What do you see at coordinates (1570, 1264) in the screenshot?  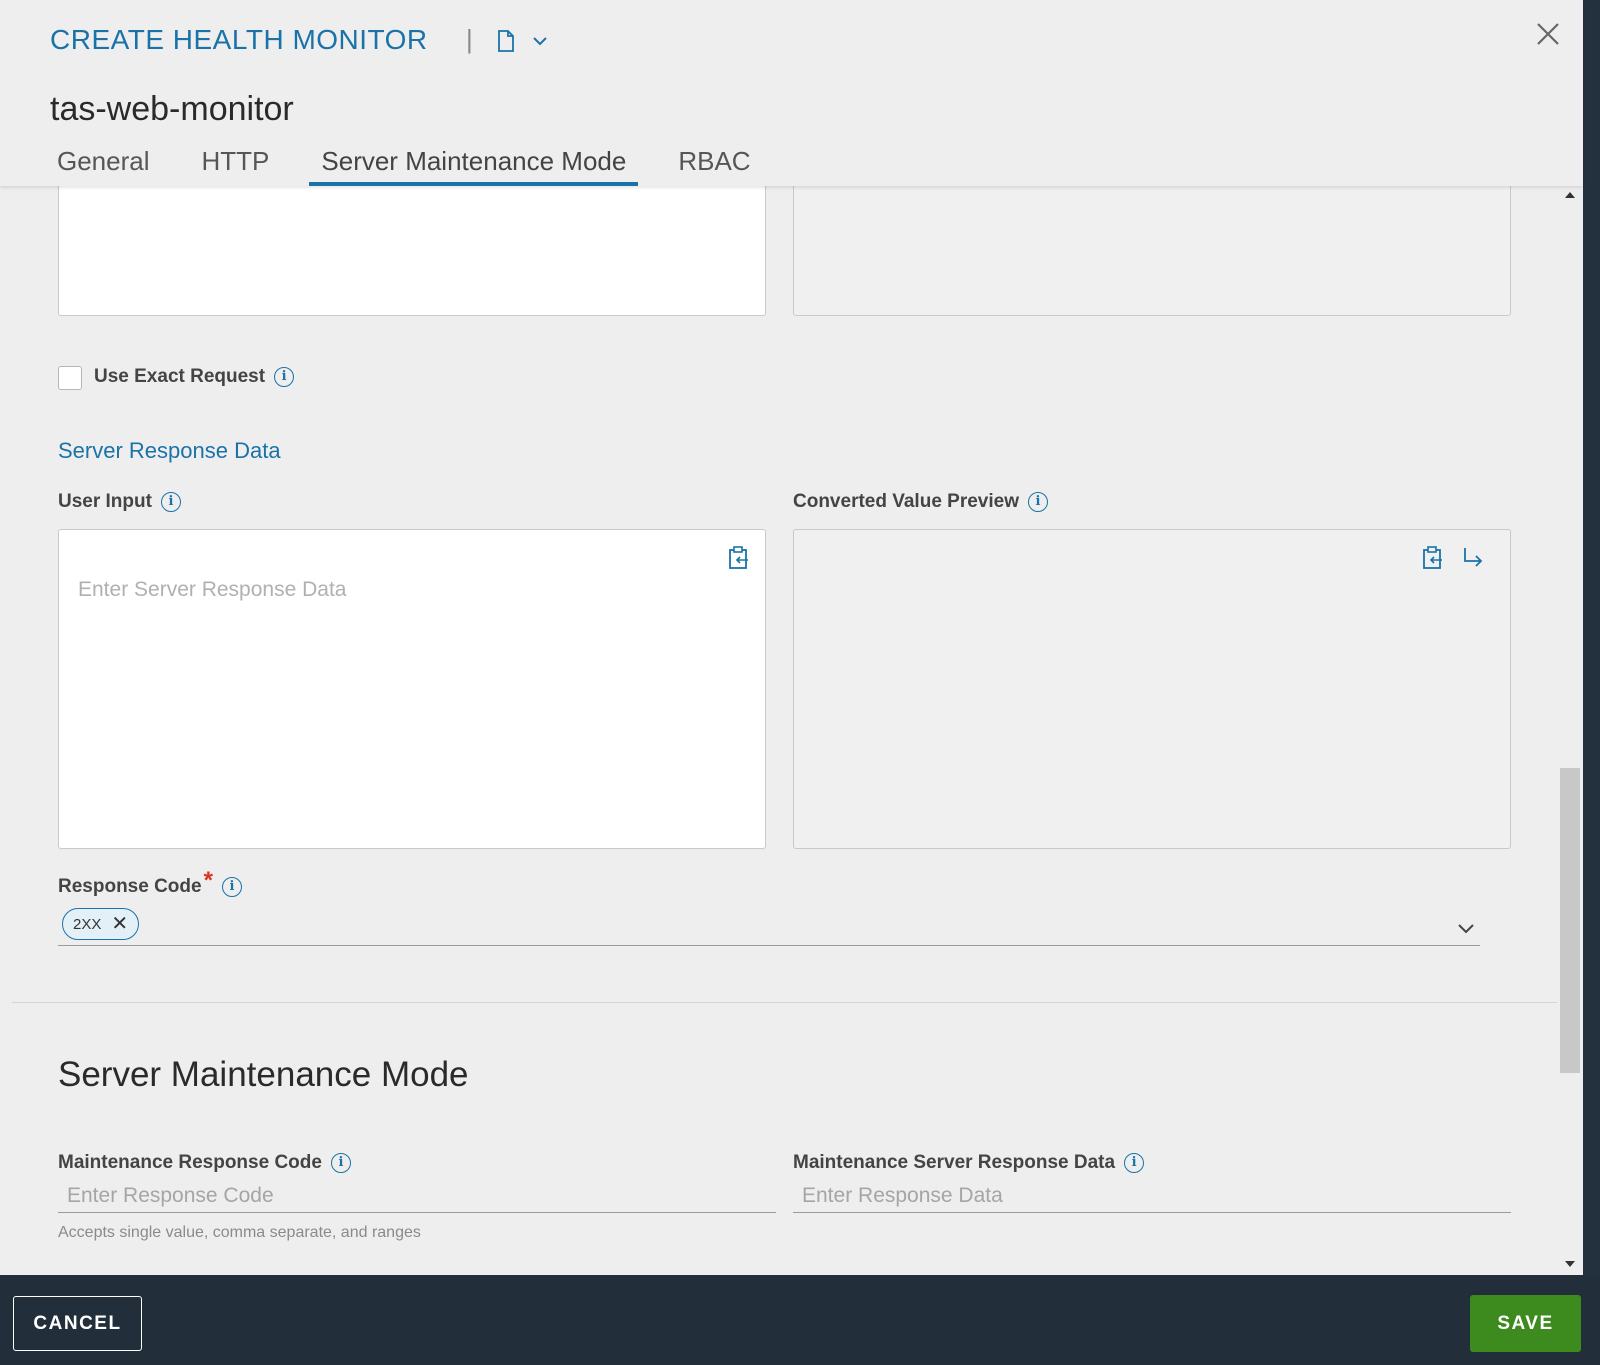 I see `scroll-down-arrow-icon` at bounding box center [1570, 1264].